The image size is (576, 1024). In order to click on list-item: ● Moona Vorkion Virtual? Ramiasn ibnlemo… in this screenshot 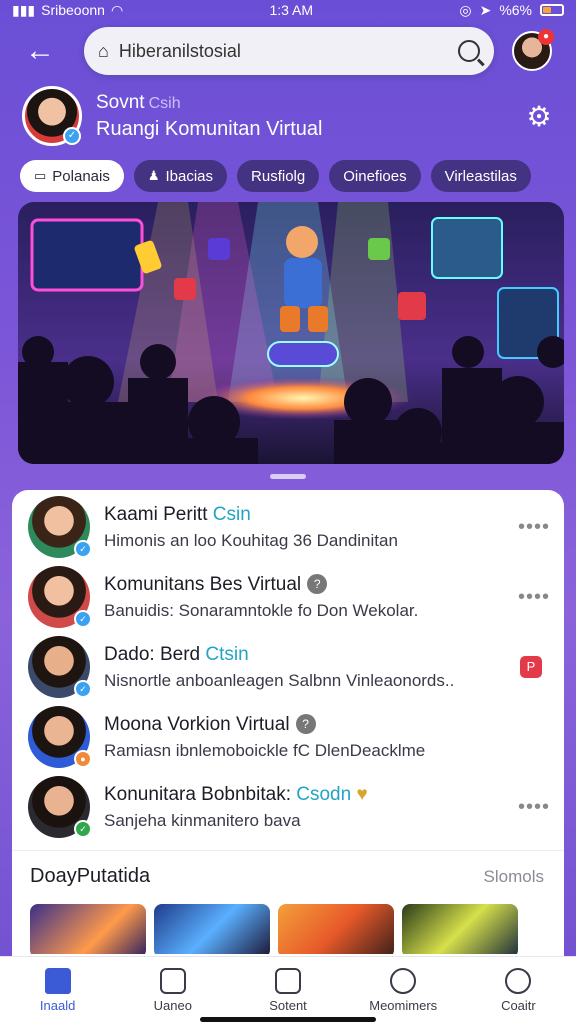, I will do `click(288, 737)`.